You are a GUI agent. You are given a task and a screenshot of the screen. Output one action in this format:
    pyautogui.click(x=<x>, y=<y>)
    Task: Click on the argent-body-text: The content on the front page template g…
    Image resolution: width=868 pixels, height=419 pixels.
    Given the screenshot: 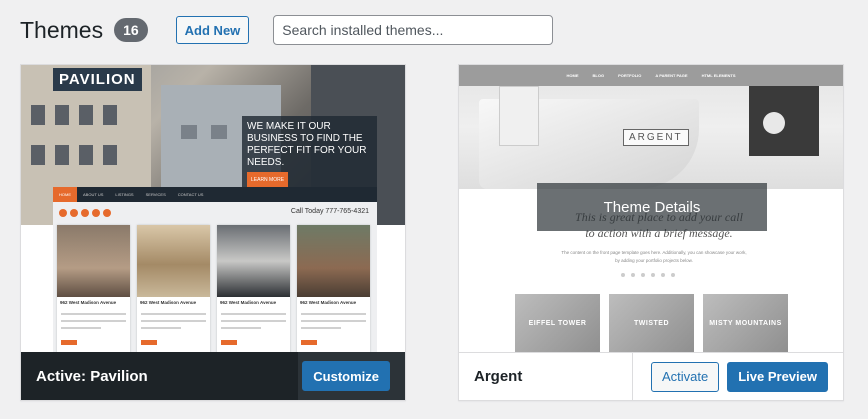 What is the action you would take?
    pyautogui.click(x=654, y=256)
    